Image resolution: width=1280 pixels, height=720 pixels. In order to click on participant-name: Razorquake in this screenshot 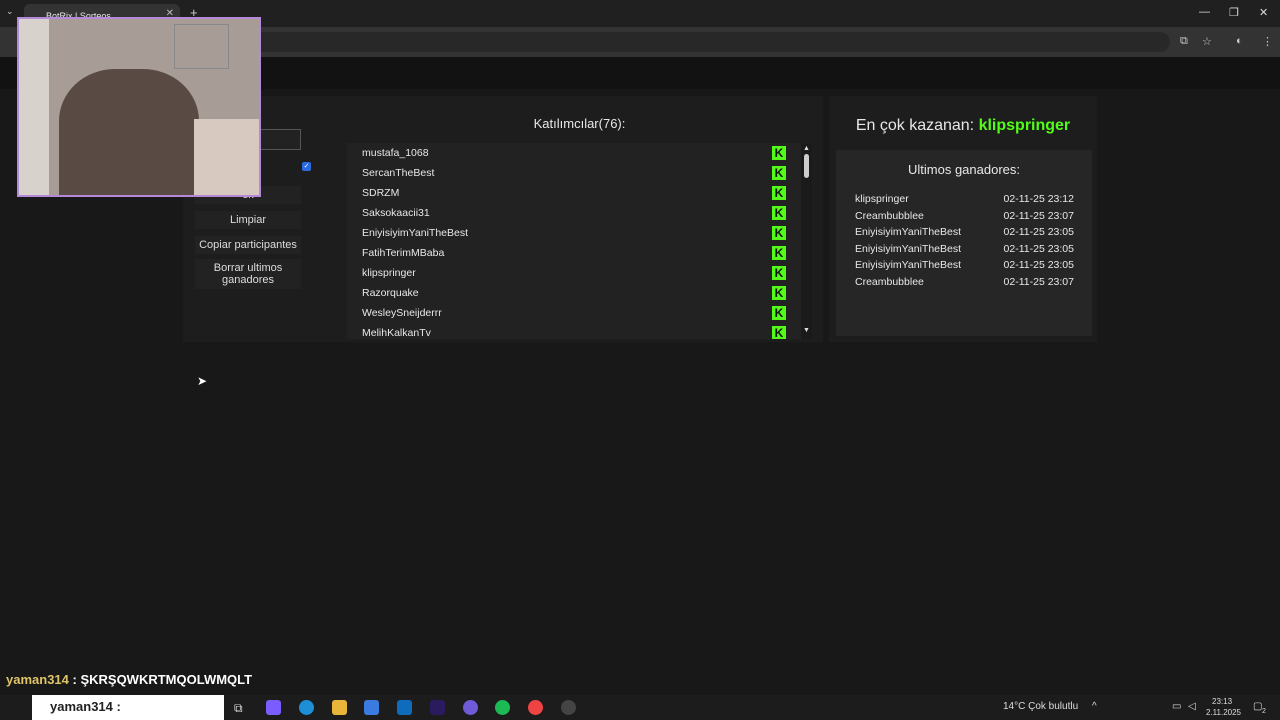, I will do `click(390, 293)`.